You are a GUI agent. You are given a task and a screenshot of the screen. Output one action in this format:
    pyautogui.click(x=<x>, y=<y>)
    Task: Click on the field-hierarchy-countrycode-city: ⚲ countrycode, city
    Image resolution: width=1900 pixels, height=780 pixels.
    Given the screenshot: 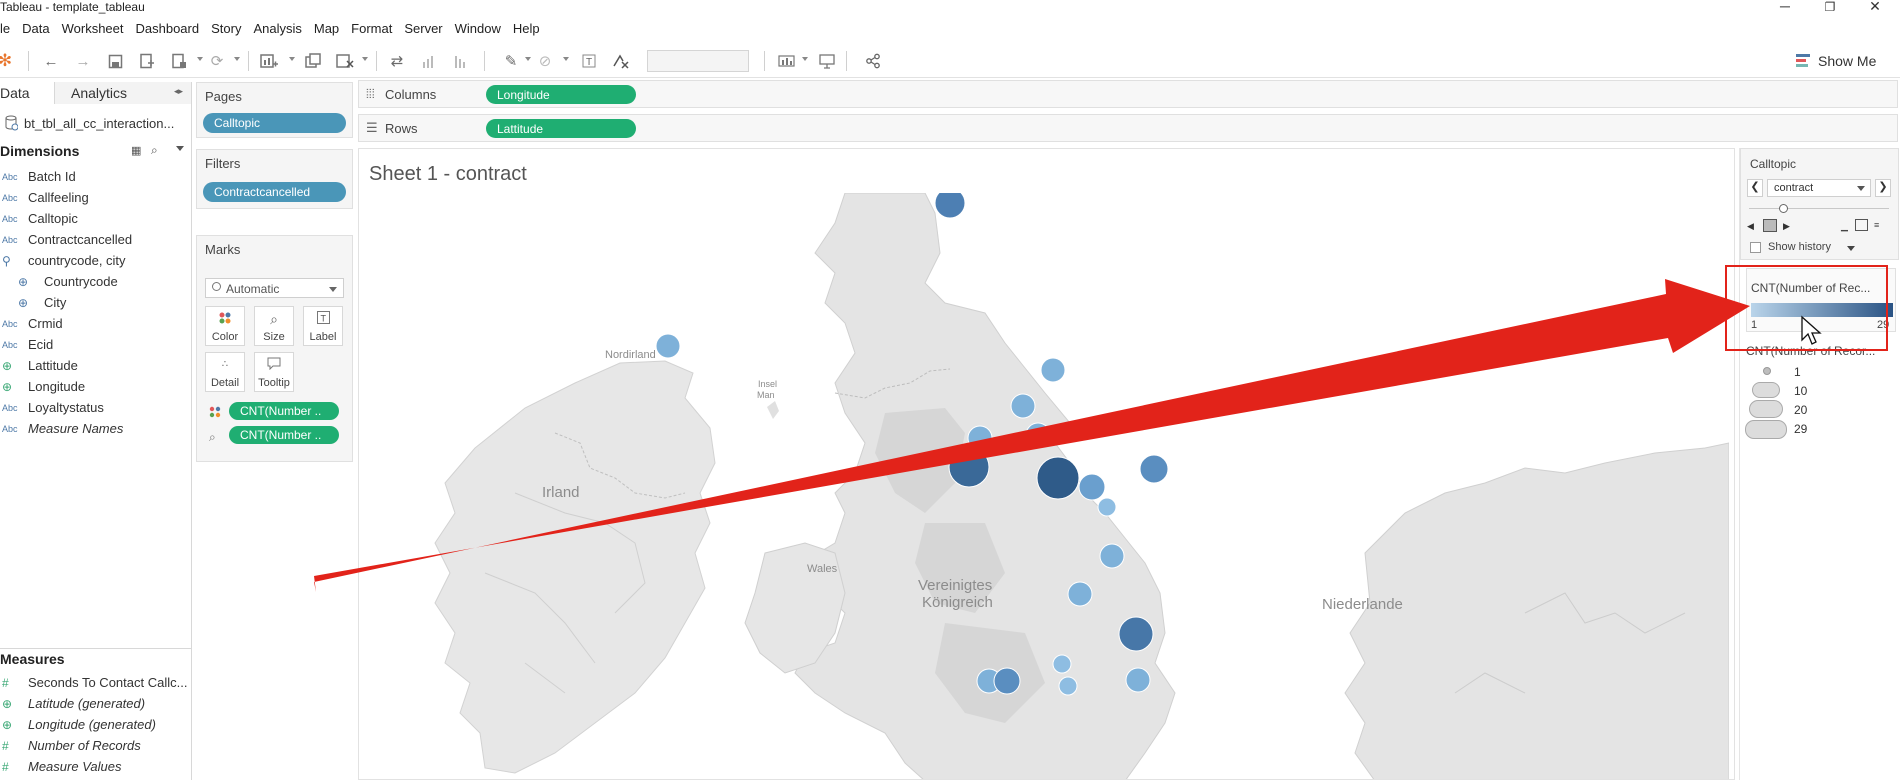 What is the action you would take?
    pyautogui.click(x=95, y=260)
    